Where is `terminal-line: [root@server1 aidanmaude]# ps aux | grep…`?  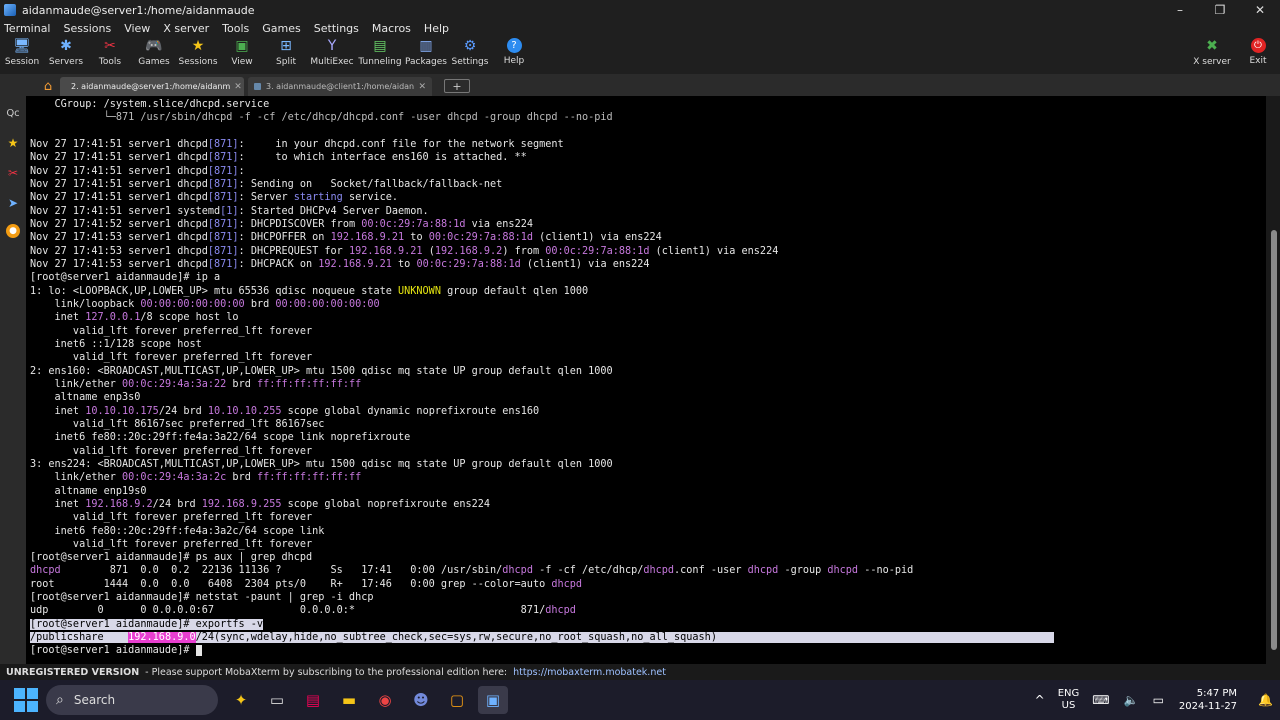 terminal-line: [root@server1 aidanmaude]# ps aux | grep… is located at coordinates (647, 557).